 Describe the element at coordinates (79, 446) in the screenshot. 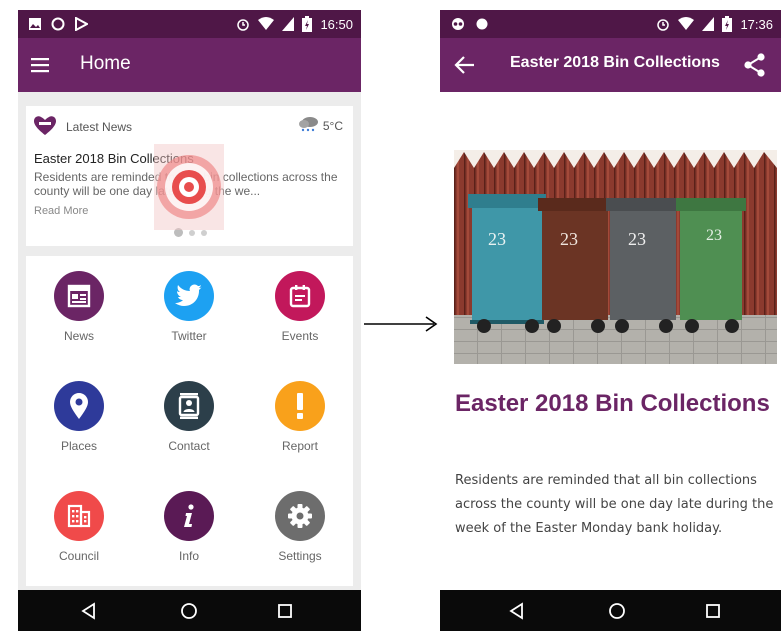

I see `tile-label: Places` at that location.